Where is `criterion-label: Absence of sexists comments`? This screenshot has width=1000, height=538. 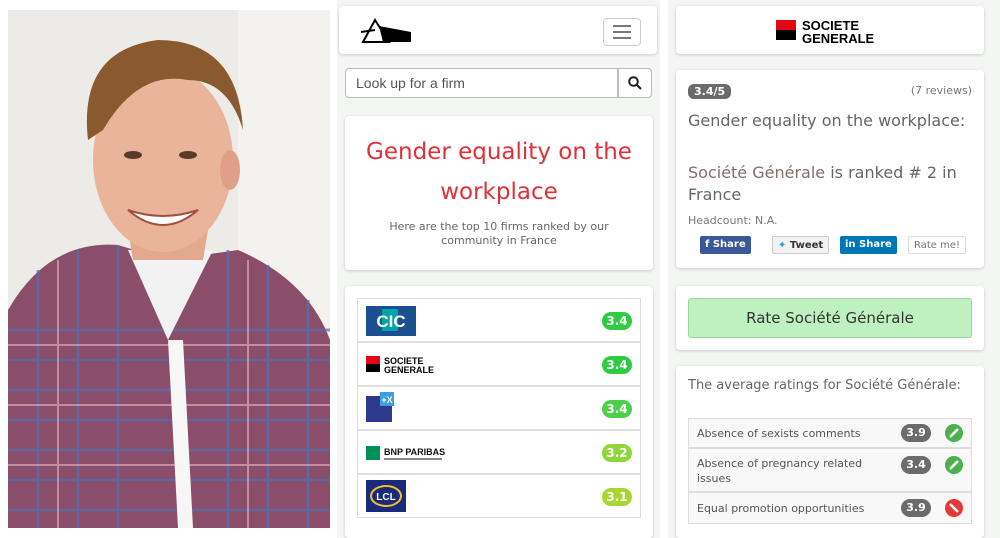 criterion-label: Absence of sexists comments is located at coordinates (779, 433).